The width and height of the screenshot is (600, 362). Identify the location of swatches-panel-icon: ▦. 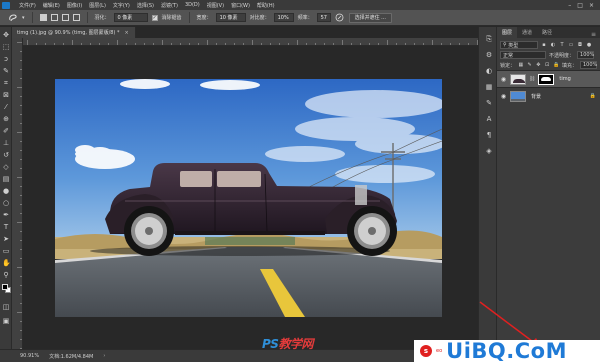
(489, 87).